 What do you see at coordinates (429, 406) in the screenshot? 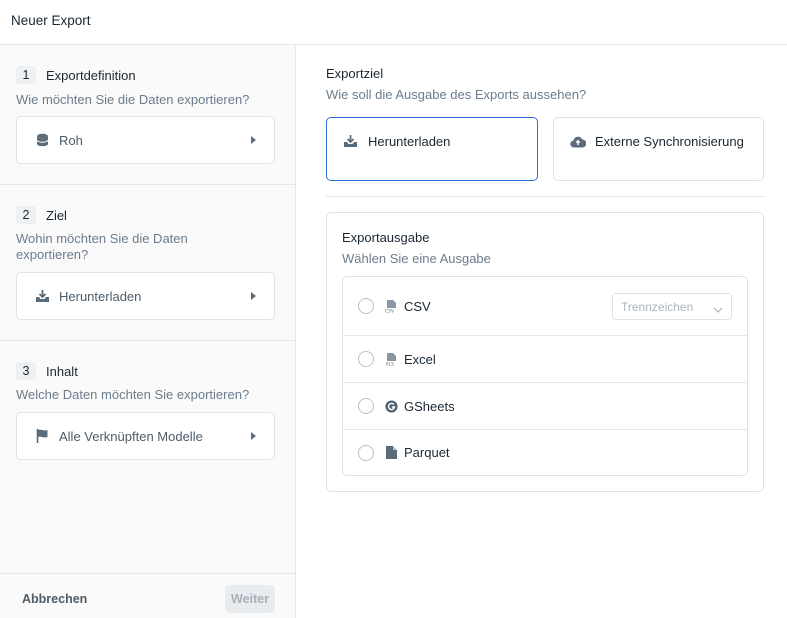
I see `format-label: GSheets` at bounding box center [429, 406].